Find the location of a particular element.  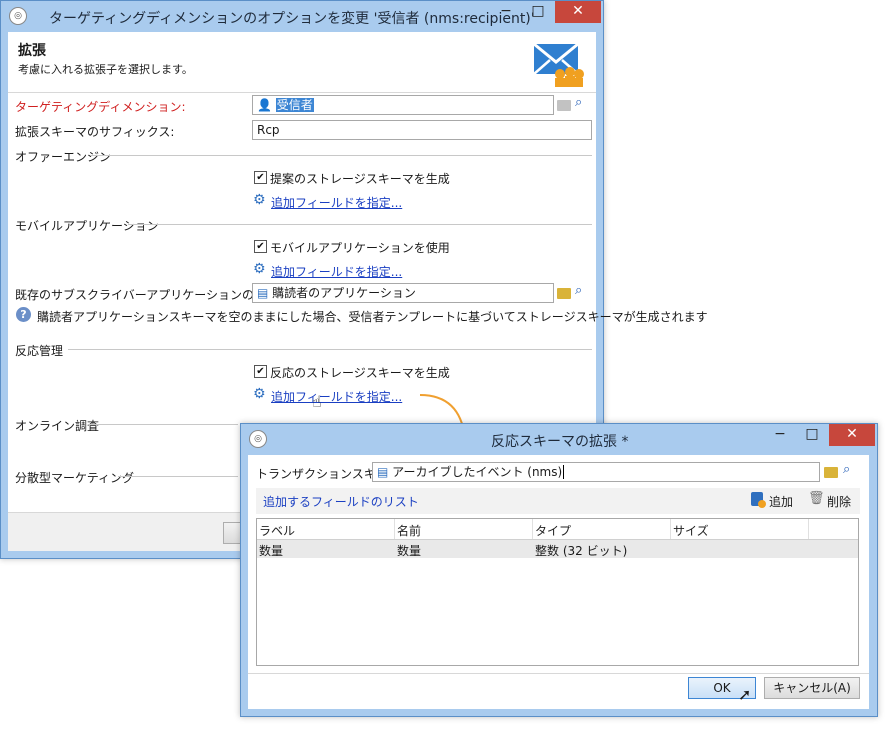

response-section-title: 反応管理 is located at coordinates (39, 351).